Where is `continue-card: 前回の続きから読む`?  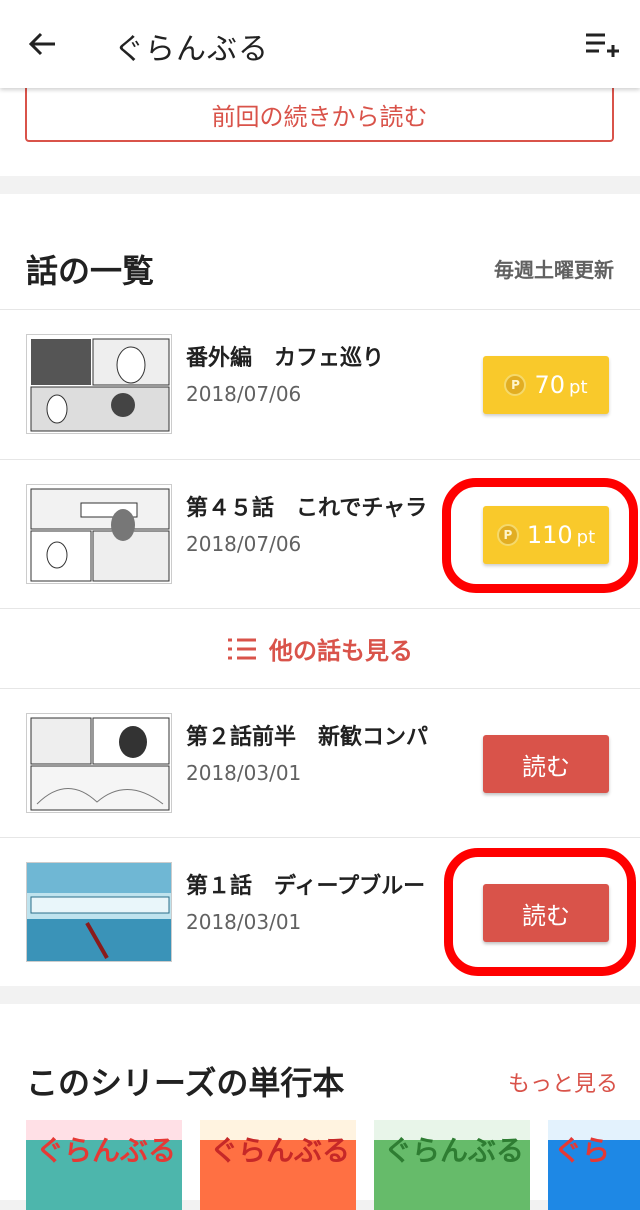 continue-card: 前回の続きから読む is located at coordinates (320, 132).